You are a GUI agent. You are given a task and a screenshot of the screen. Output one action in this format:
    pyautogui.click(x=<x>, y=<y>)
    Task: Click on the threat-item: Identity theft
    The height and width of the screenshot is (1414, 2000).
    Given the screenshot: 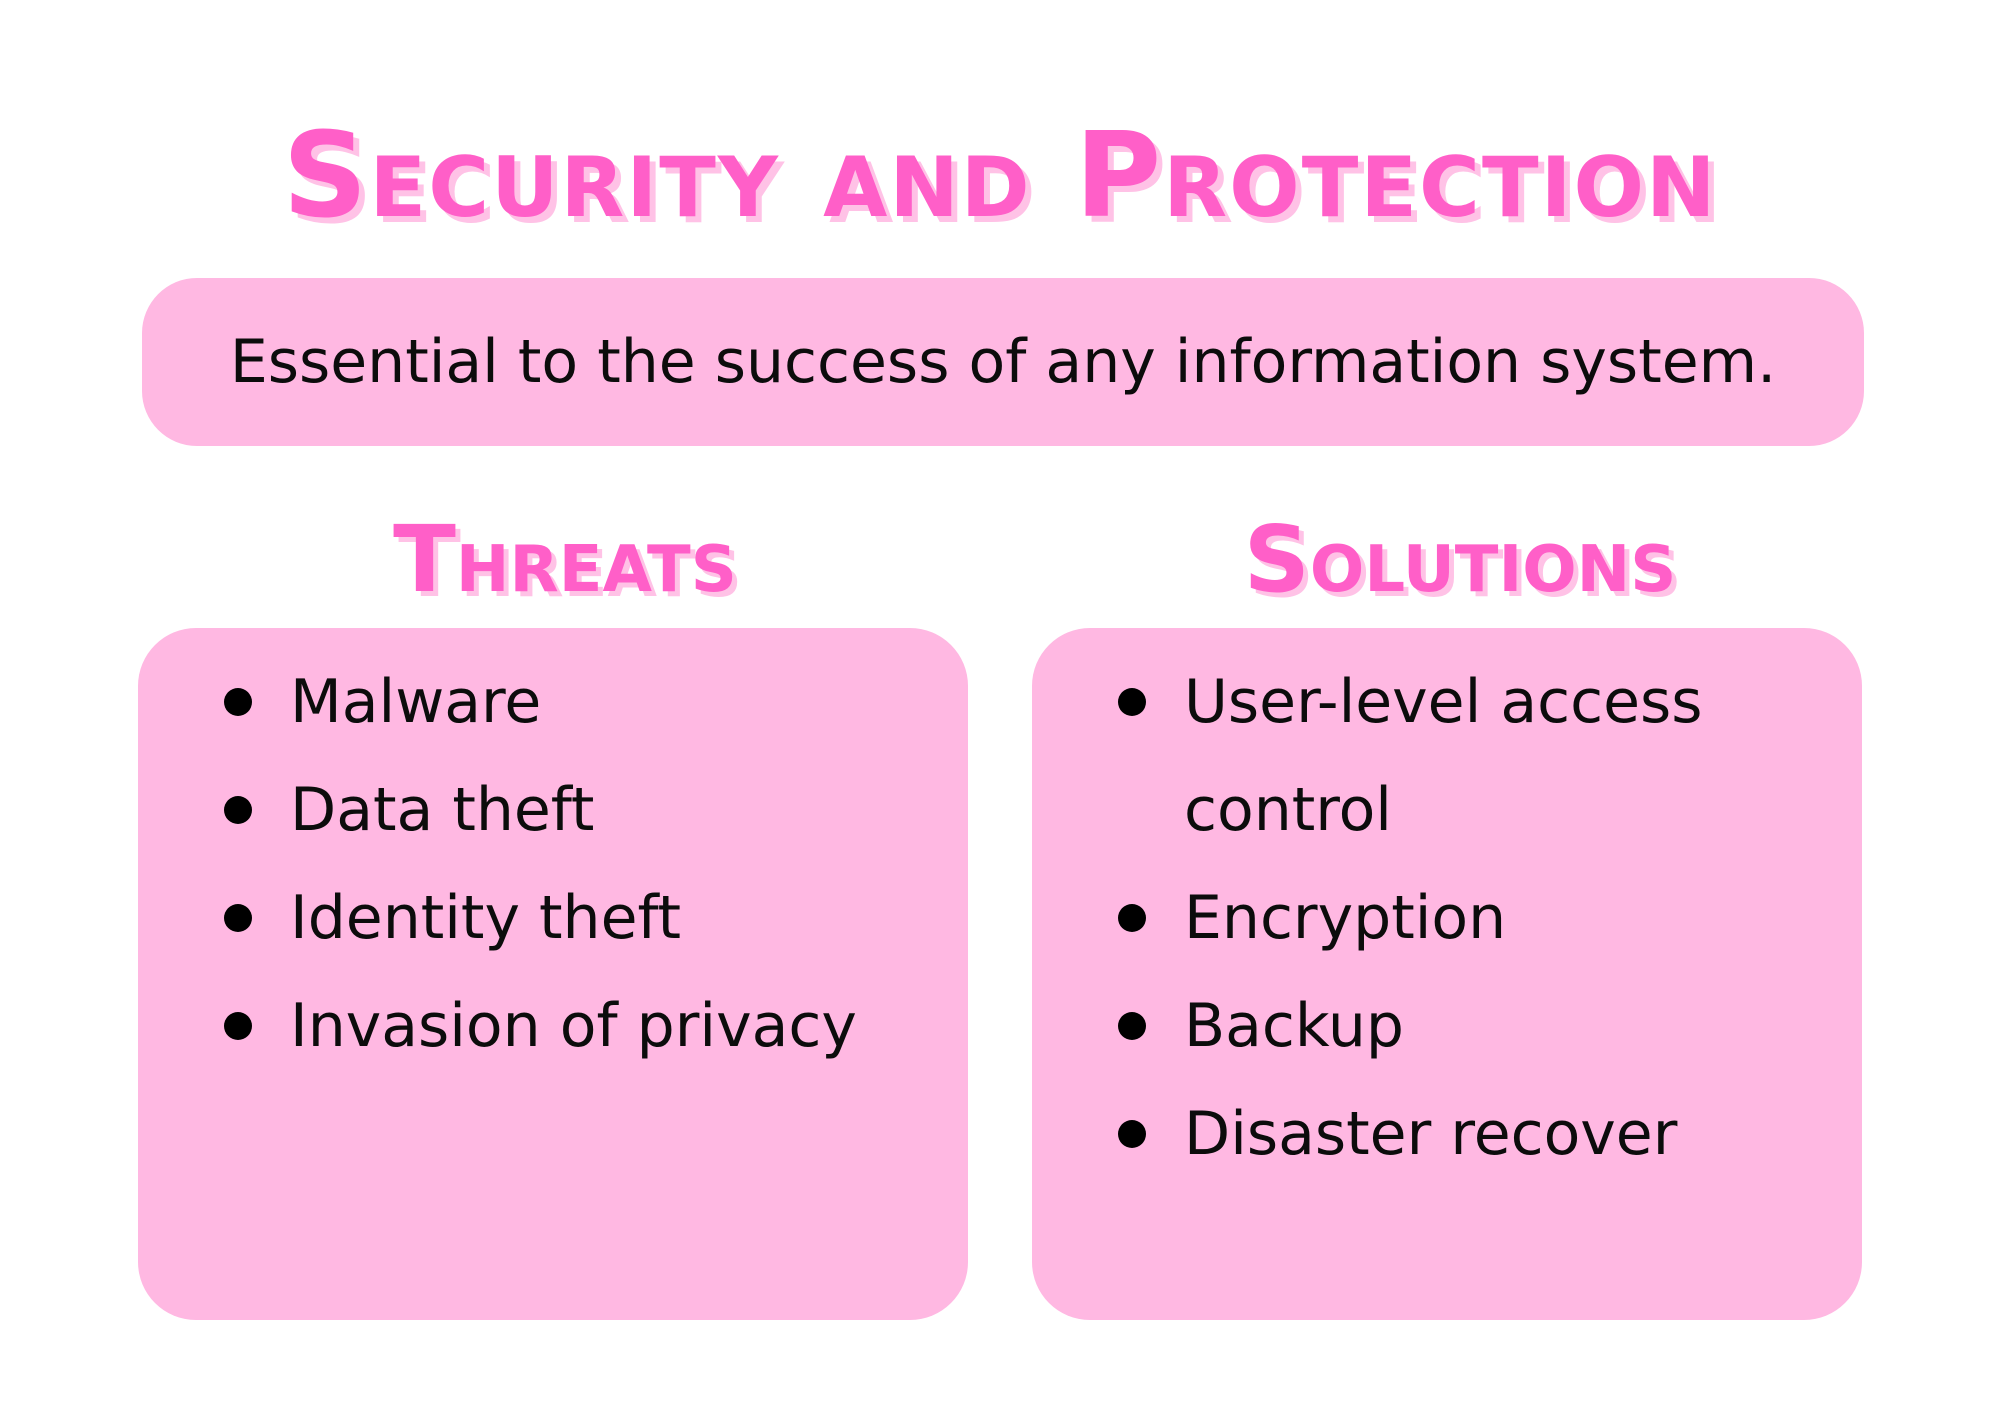 What is the action you would take?
    pyautogui.click(x=553, y=918)
    